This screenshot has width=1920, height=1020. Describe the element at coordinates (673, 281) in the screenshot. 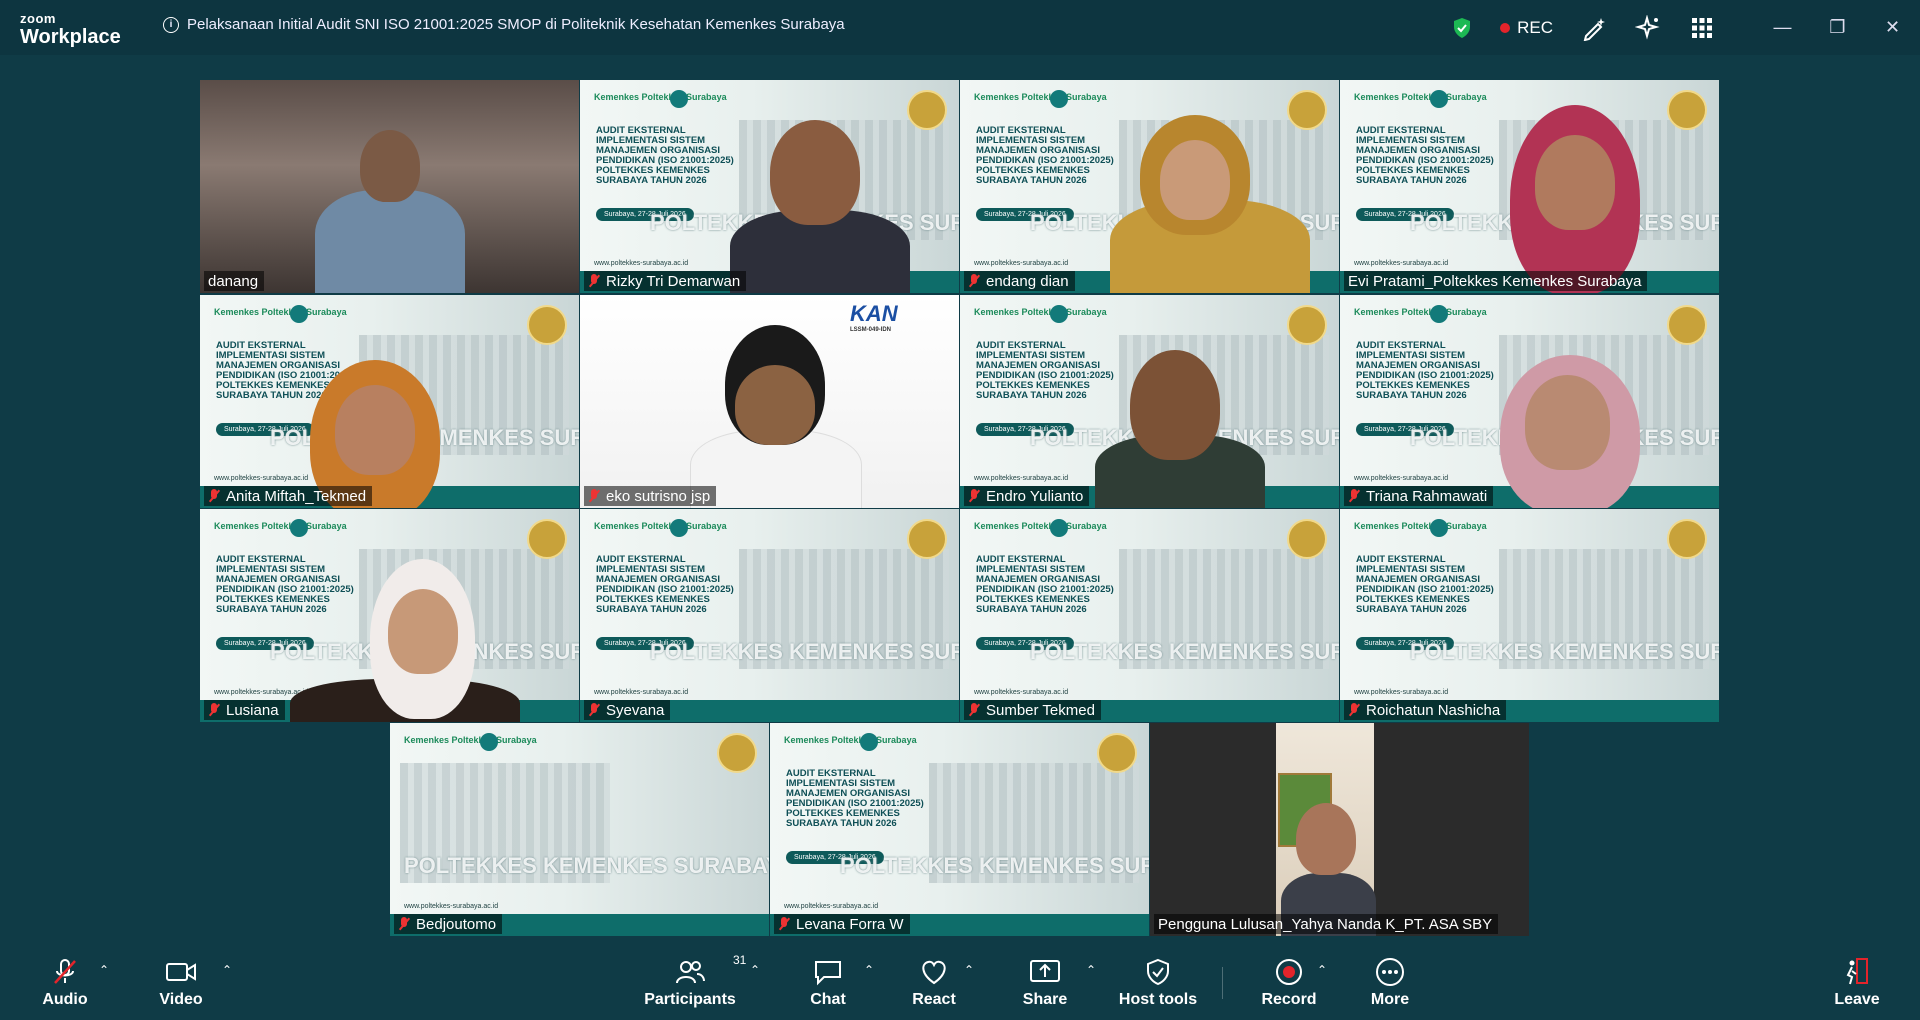

I see `participant-name: Rizky Tri Demarwan` at that location.